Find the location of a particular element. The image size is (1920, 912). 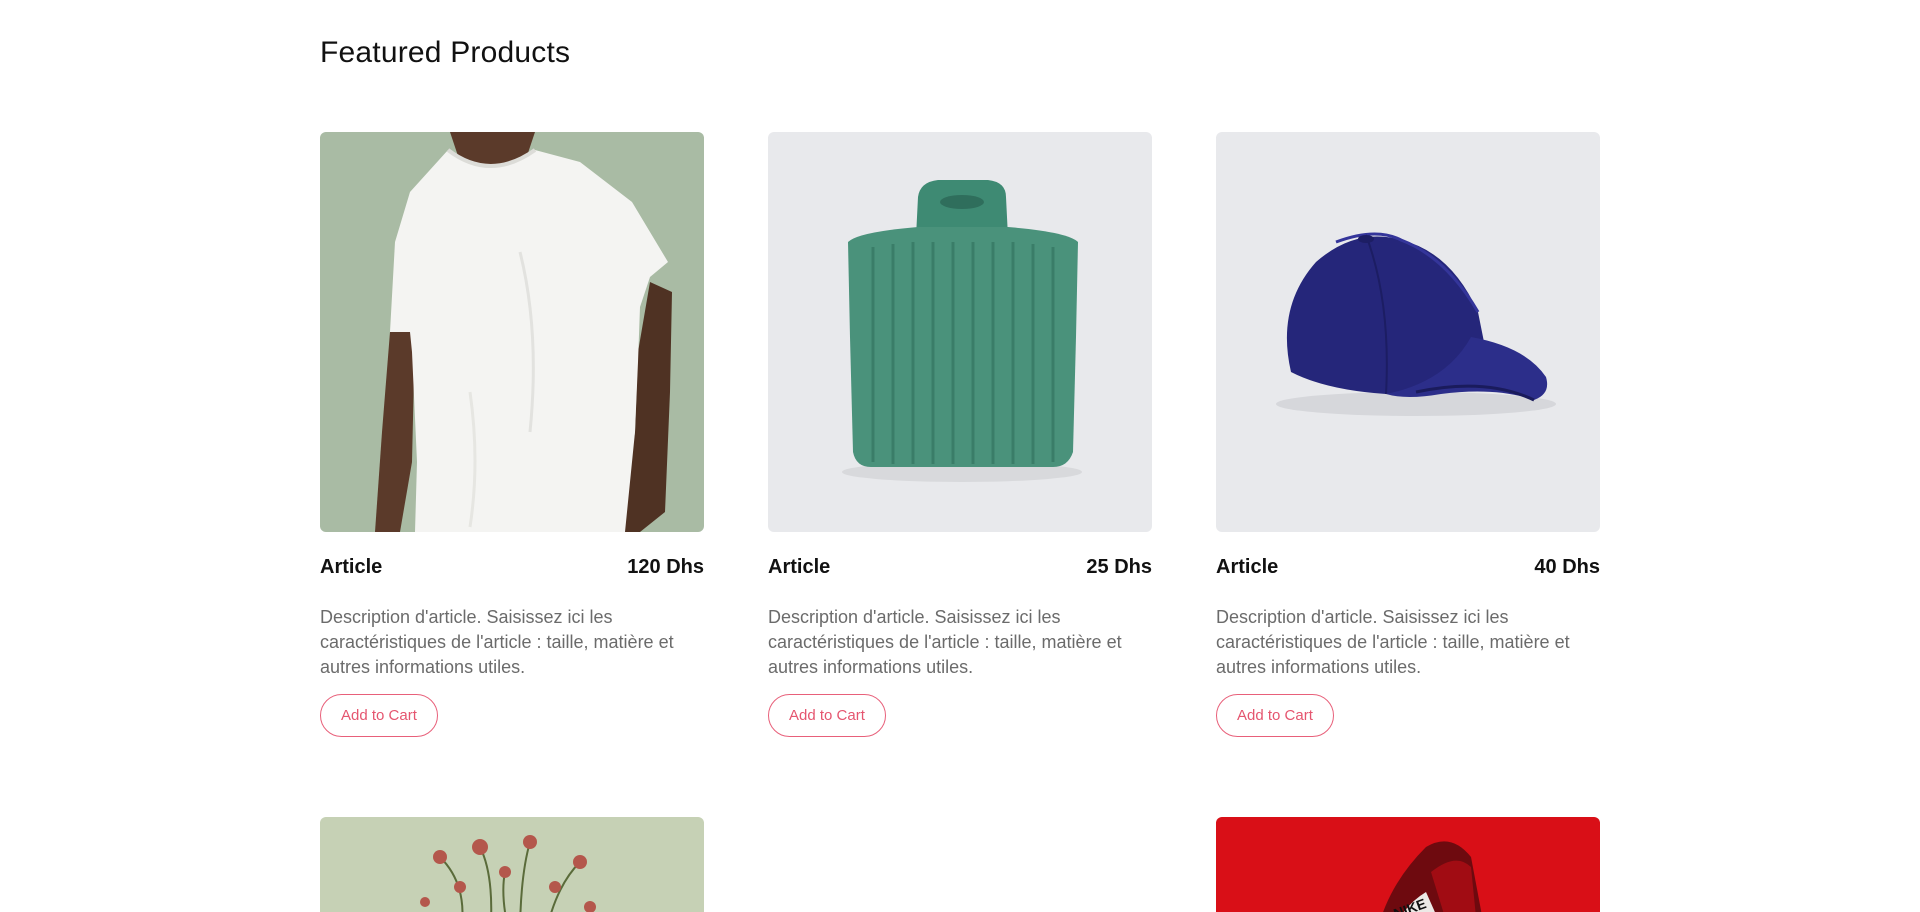

product-image-flowers is located at coordinates (512, 864).